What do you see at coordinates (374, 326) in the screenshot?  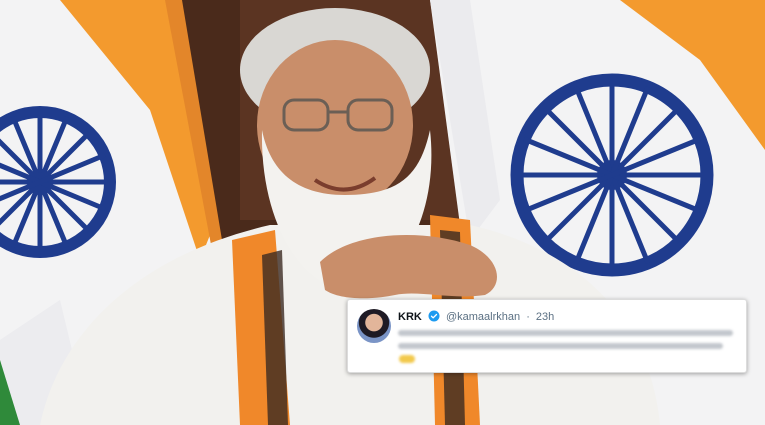 I see `avatar` at bounding box center [374, 326].